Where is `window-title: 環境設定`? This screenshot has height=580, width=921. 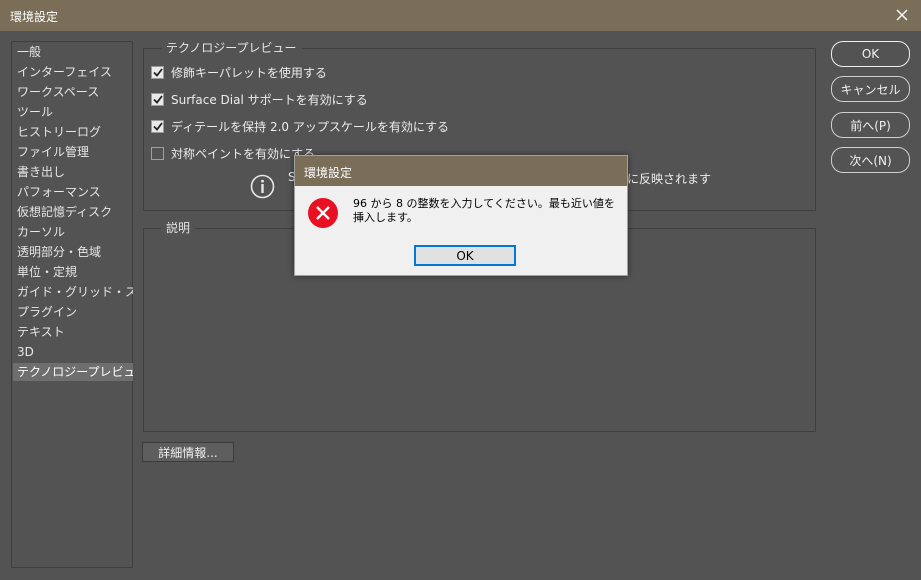
window-title: 環境設定 is located at coordinates (34, 17).